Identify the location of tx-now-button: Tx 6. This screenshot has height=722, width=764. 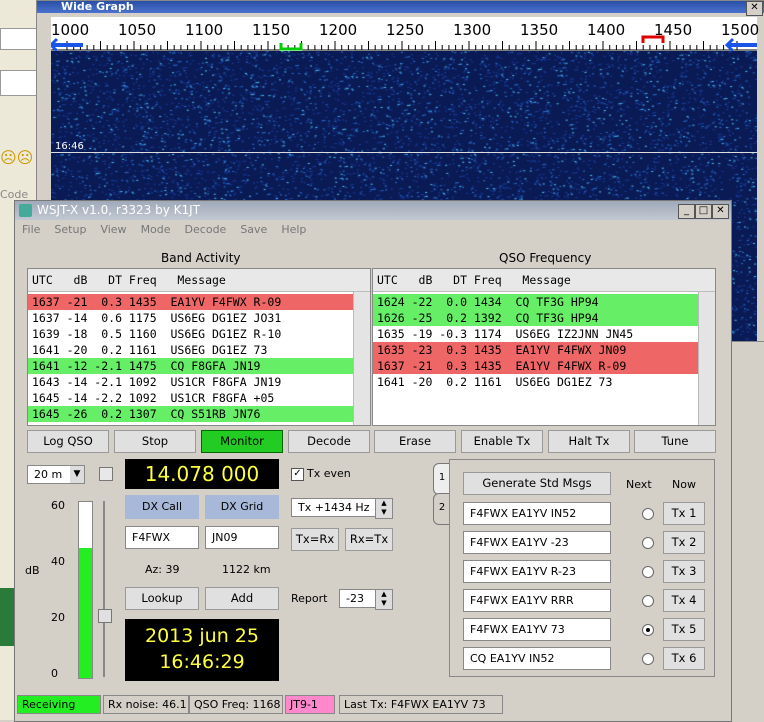
(684, 658).